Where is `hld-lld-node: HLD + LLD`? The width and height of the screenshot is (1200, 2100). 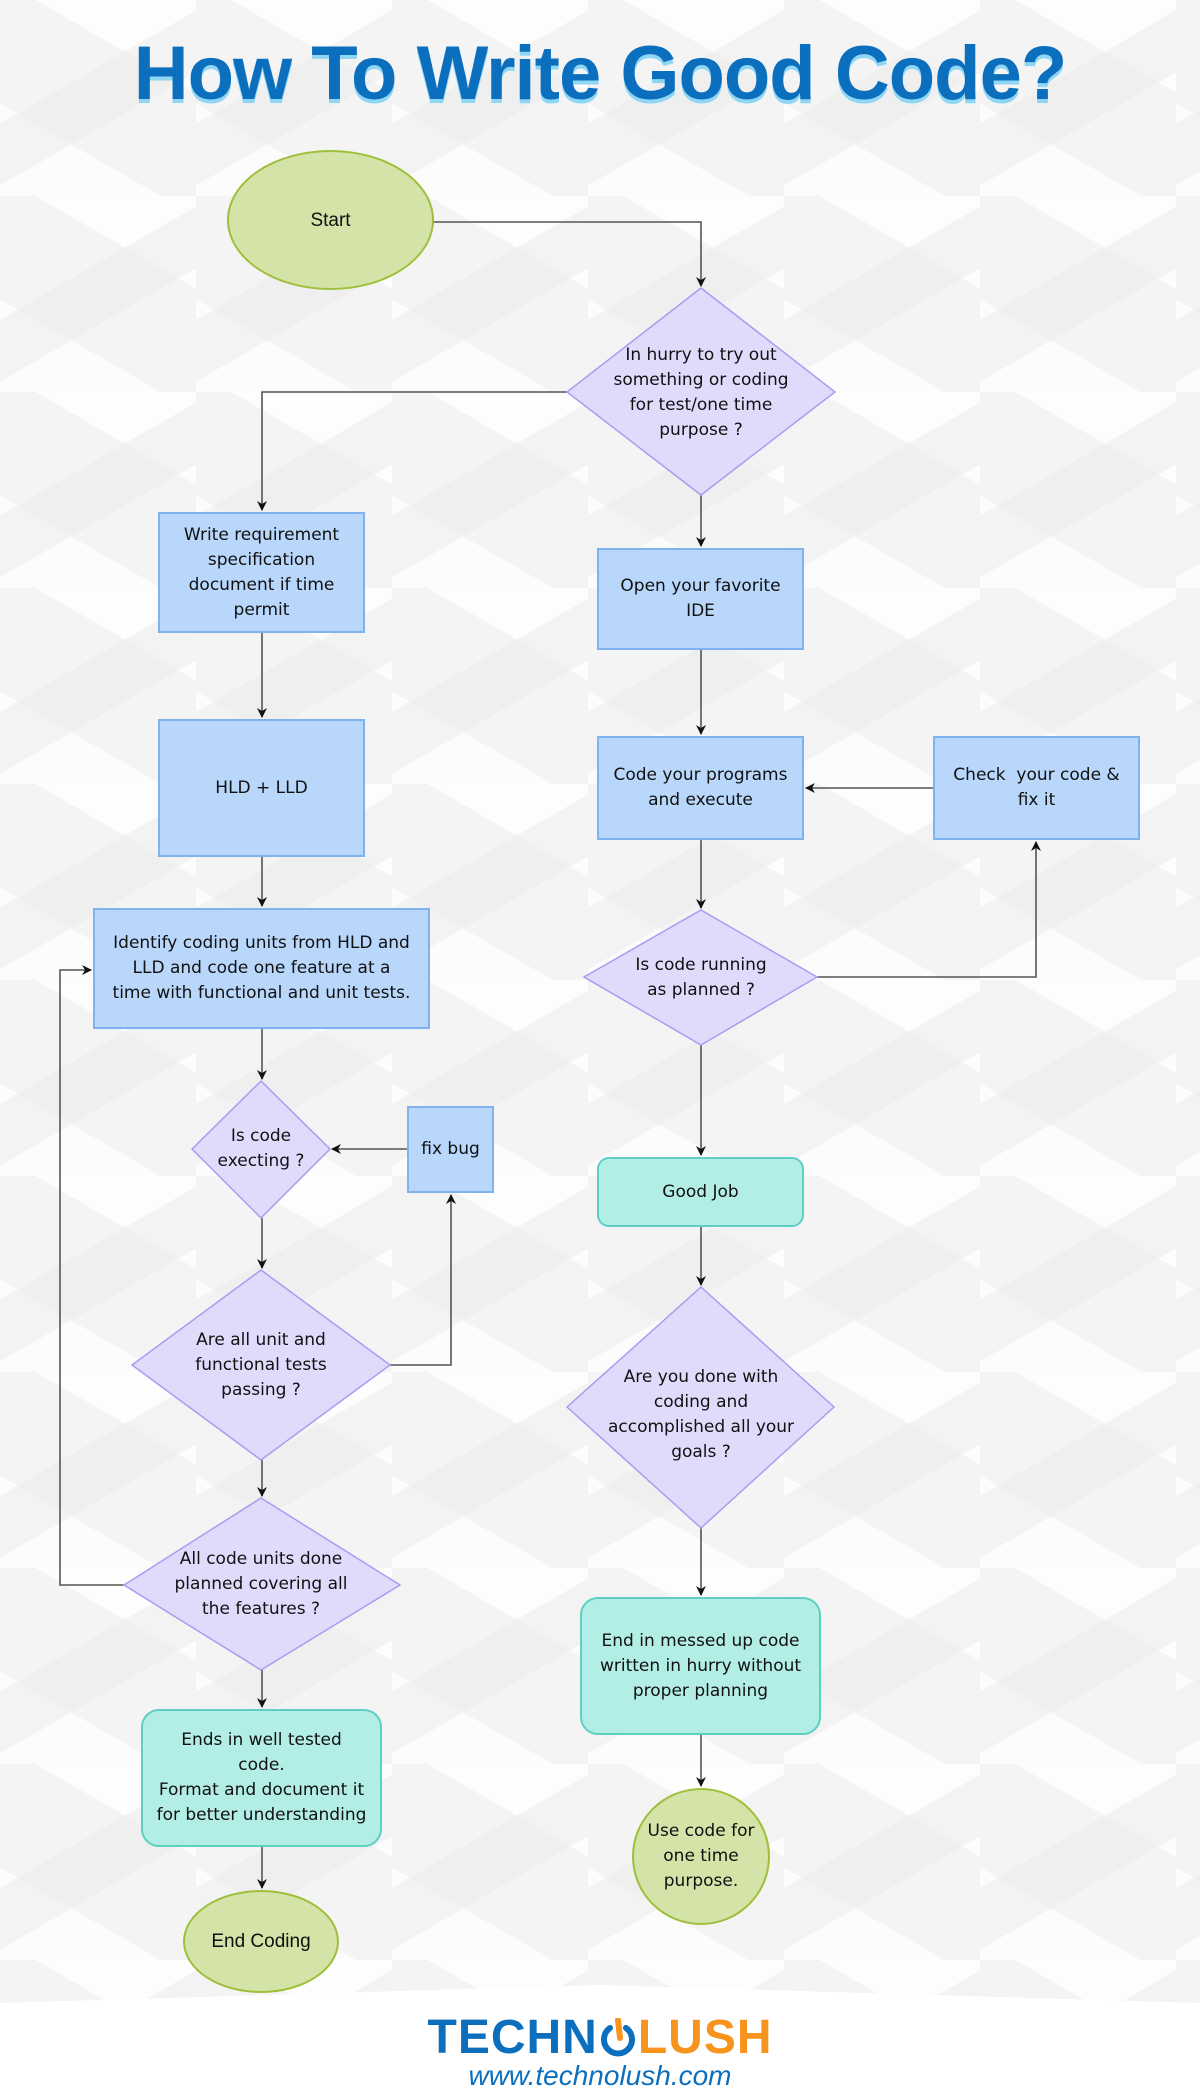
hld-lld-node: HLD + LLD is located at coordinates (261, 788).